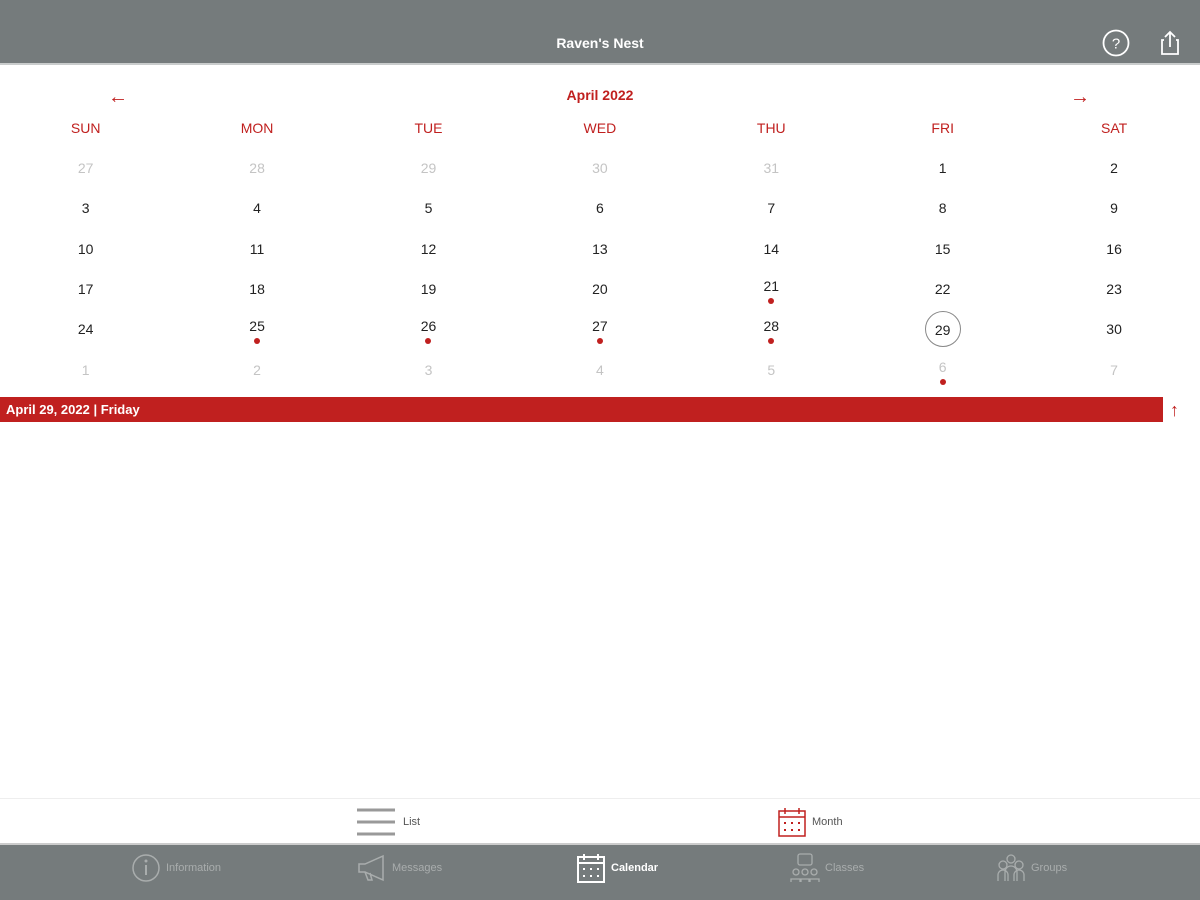  I want to click on help-circle-icon: ?, so click(1116, 43).